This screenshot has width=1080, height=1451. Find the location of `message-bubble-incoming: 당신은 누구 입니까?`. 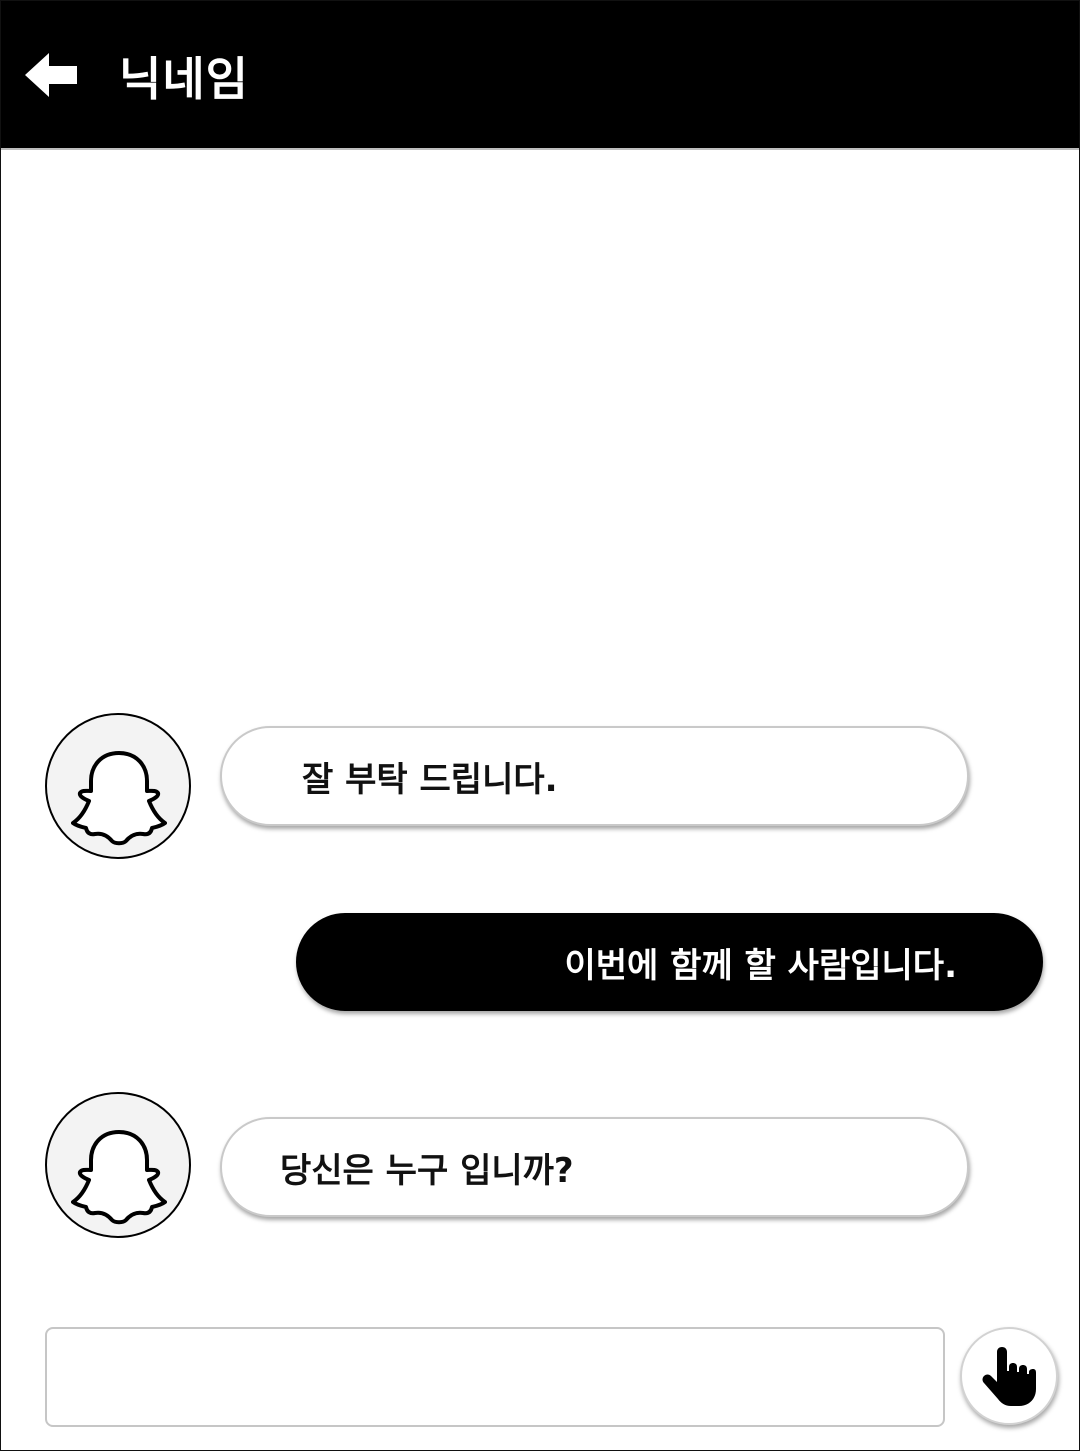

message-bubble-incoming: 당신은 누구 입니까? is located at coordinates (594, 1167).